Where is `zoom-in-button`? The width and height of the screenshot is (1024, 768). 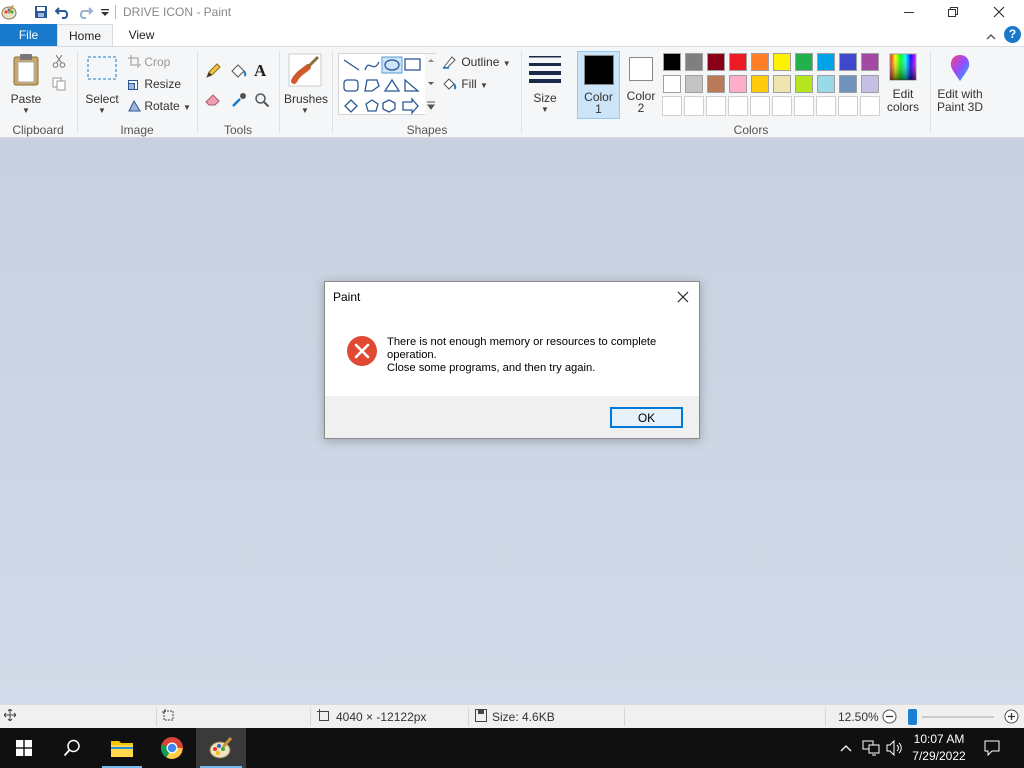
zoom-in-button is located at coordinates (1011, 718).